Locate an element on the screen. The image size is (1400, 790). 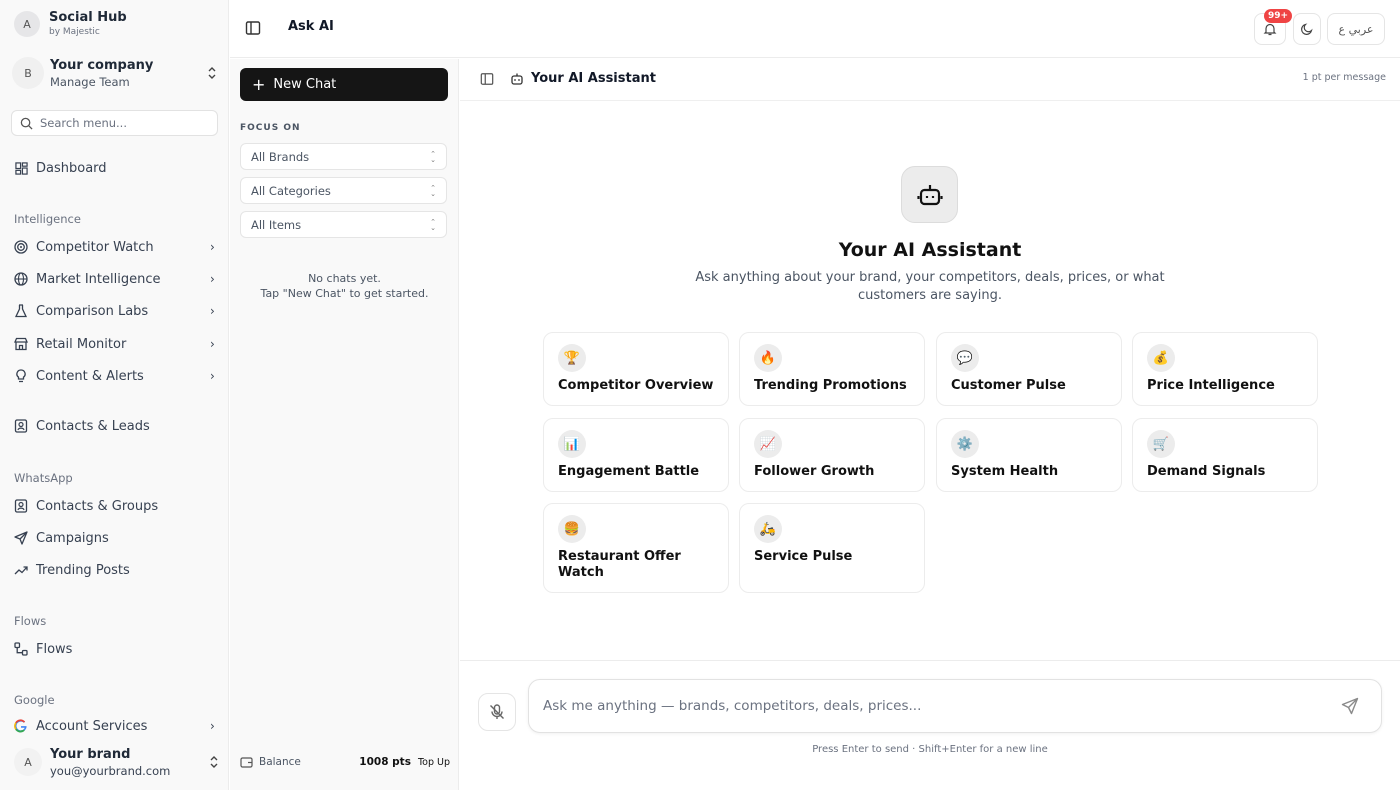
sidebar-item-label: Comparison Labs is located at coordinates (92, 311).